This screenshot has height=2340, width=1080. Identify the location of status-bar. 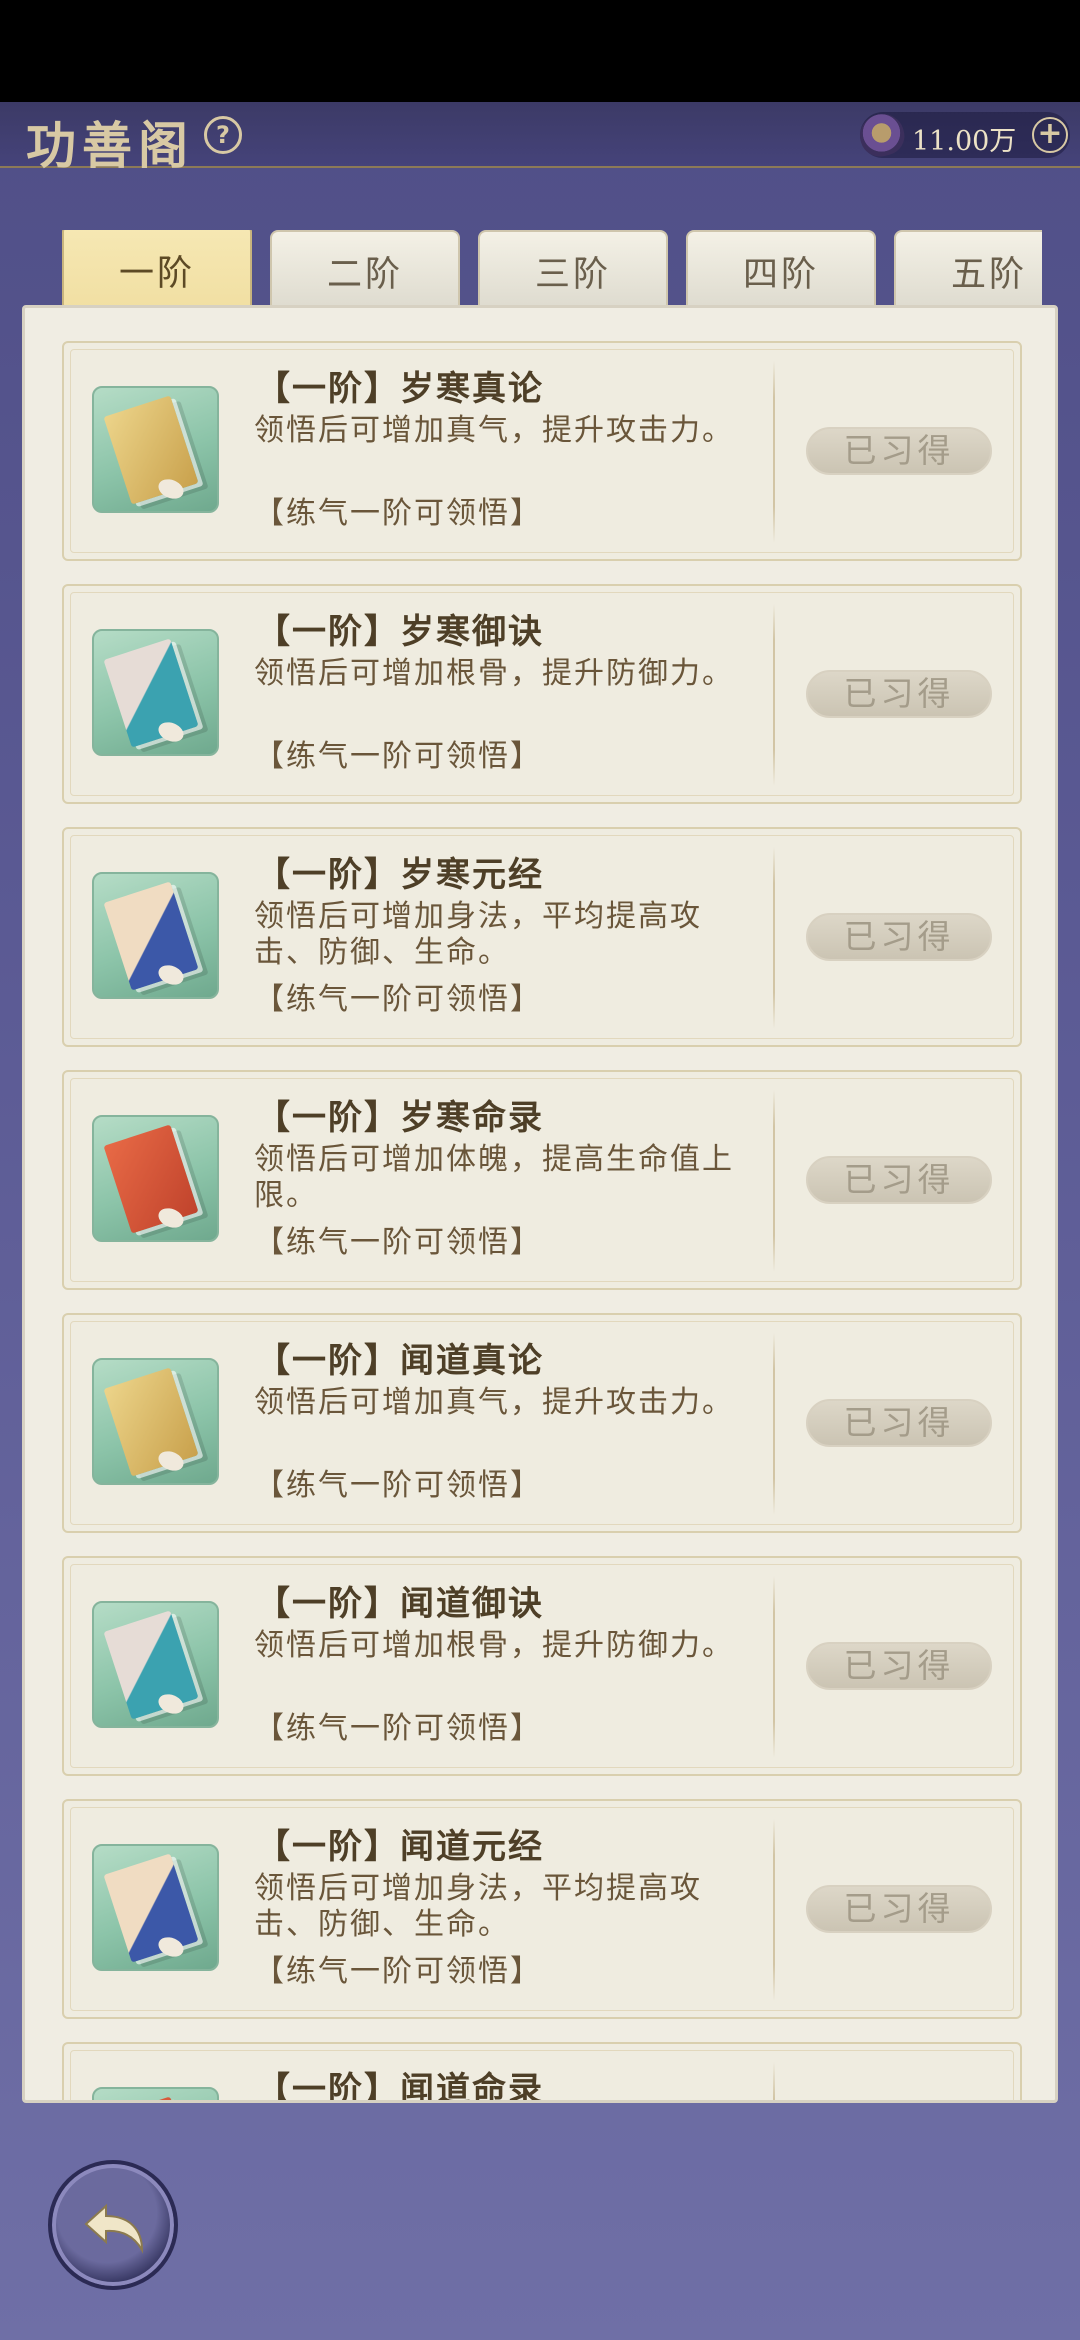
(540, 51).